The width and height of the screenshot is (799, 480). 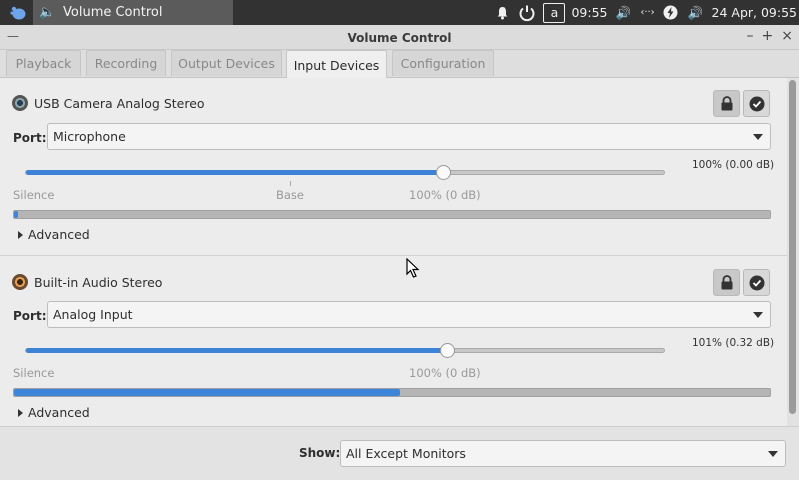 What do you see at coordinates (750, 36) in the screenshot?
I see `minimize-button: –` at bounding box center [750, 36].